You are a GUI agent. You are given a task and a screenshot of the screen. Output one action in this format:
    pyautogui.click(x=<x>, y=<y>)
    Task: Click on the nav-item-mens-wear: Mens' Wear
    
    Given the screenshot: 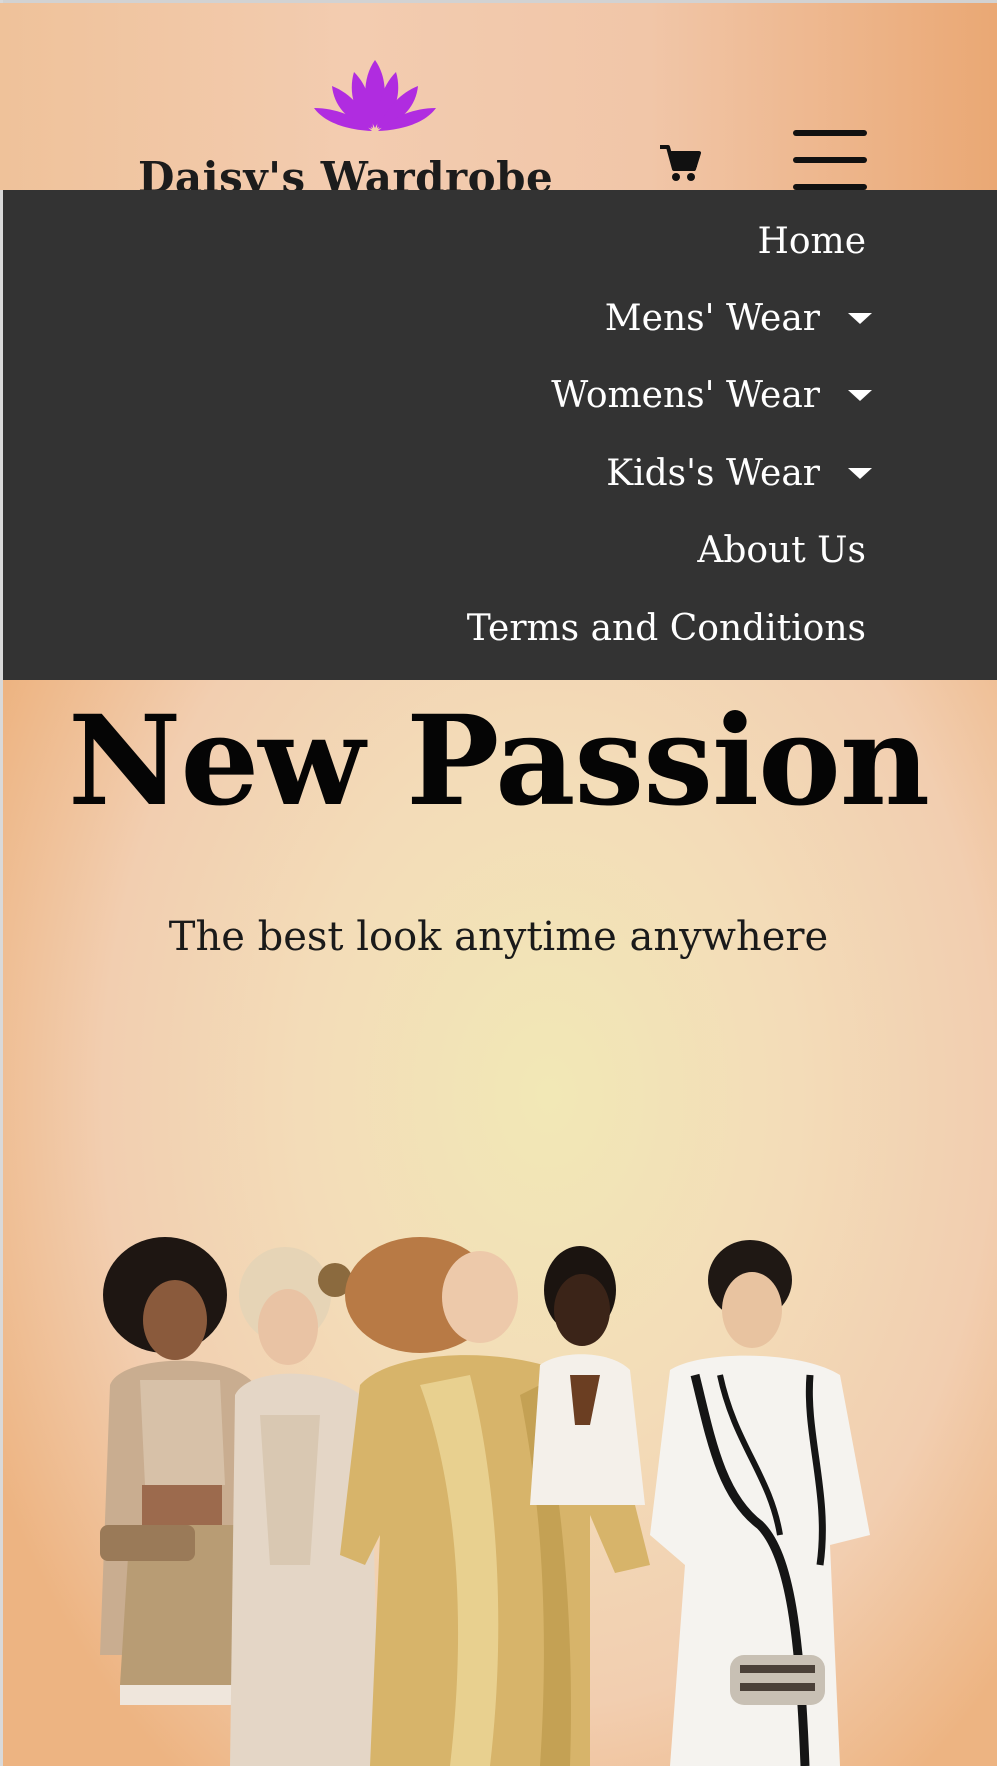 What is the action you would take?
    pyautogui.click(x=738, y=318)
    